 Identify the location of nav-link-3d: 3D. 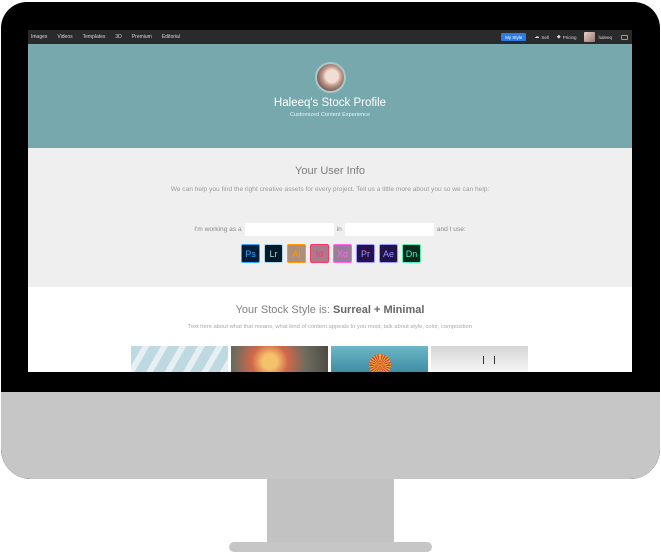
(118, 37).